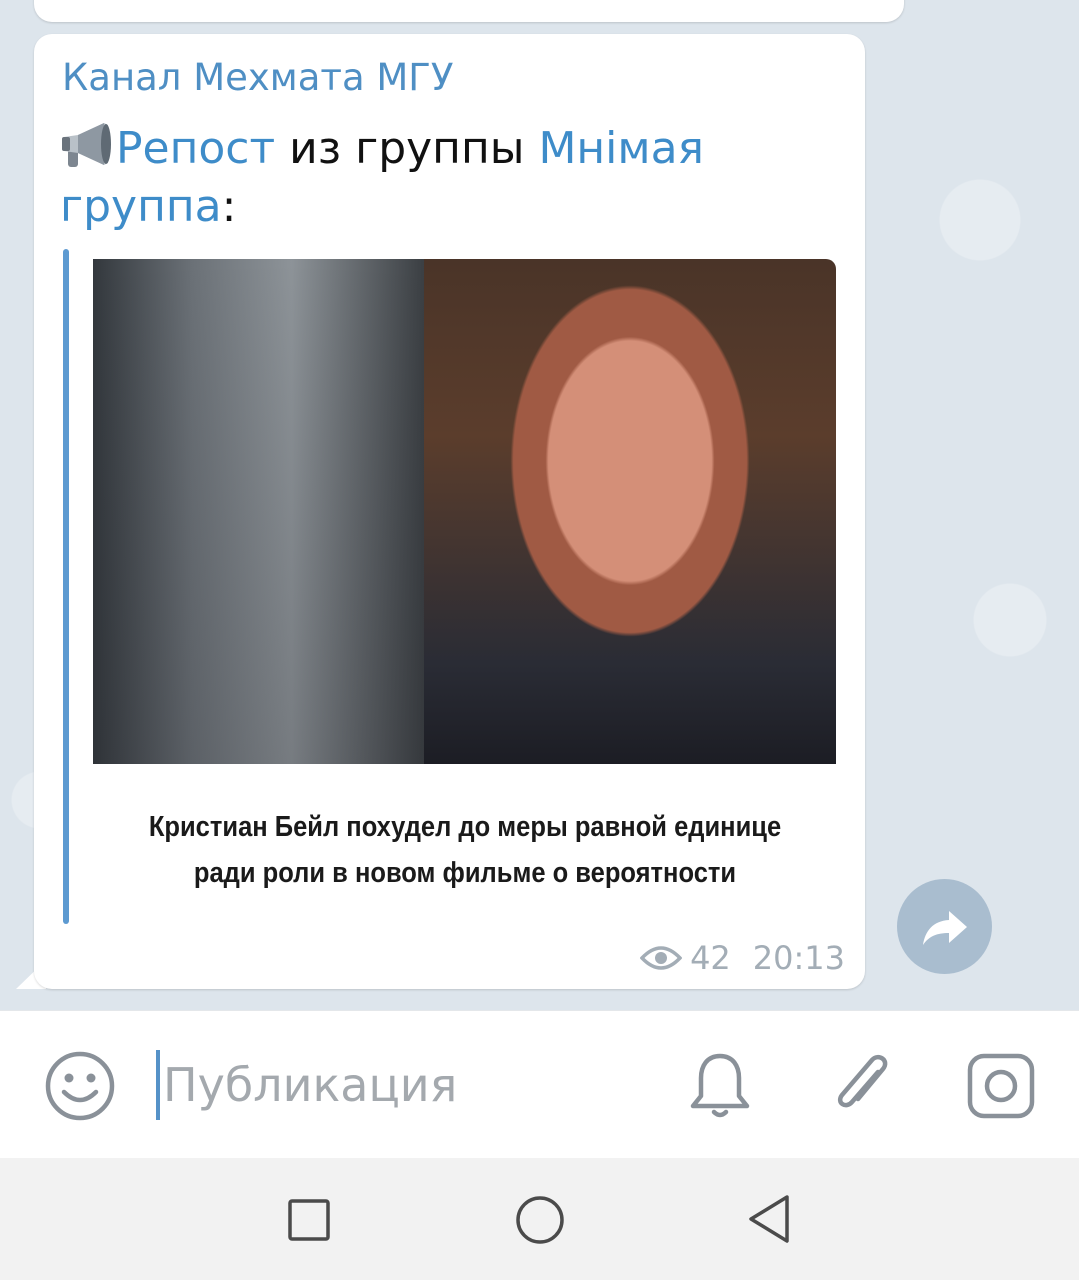 The height and width of the screenshot is (1280, 1079). I want to click on repost-link: Репост, so click(195, 148).